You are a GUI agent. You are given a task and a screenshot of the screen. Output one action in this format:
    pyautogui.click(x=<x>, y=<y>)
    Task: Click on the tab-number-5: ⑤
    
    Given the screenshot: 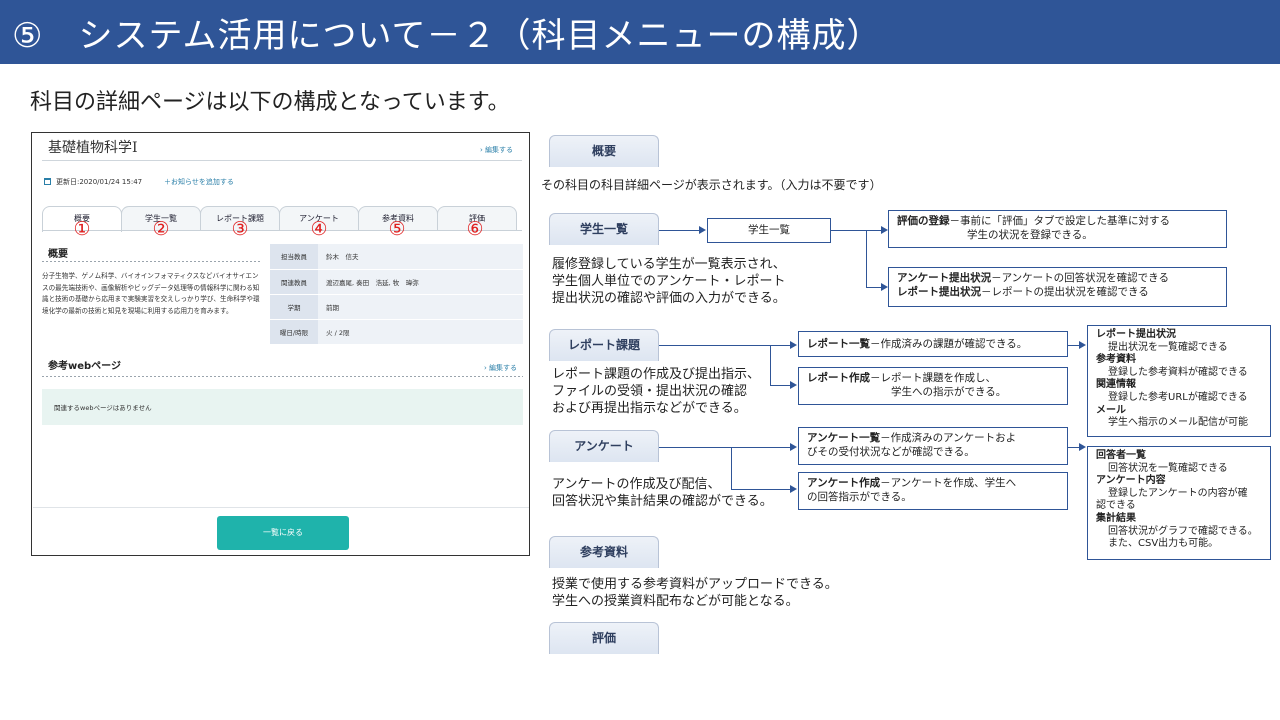 What is the action you would take?
    pyautogui.click(x=397, y=229)
    